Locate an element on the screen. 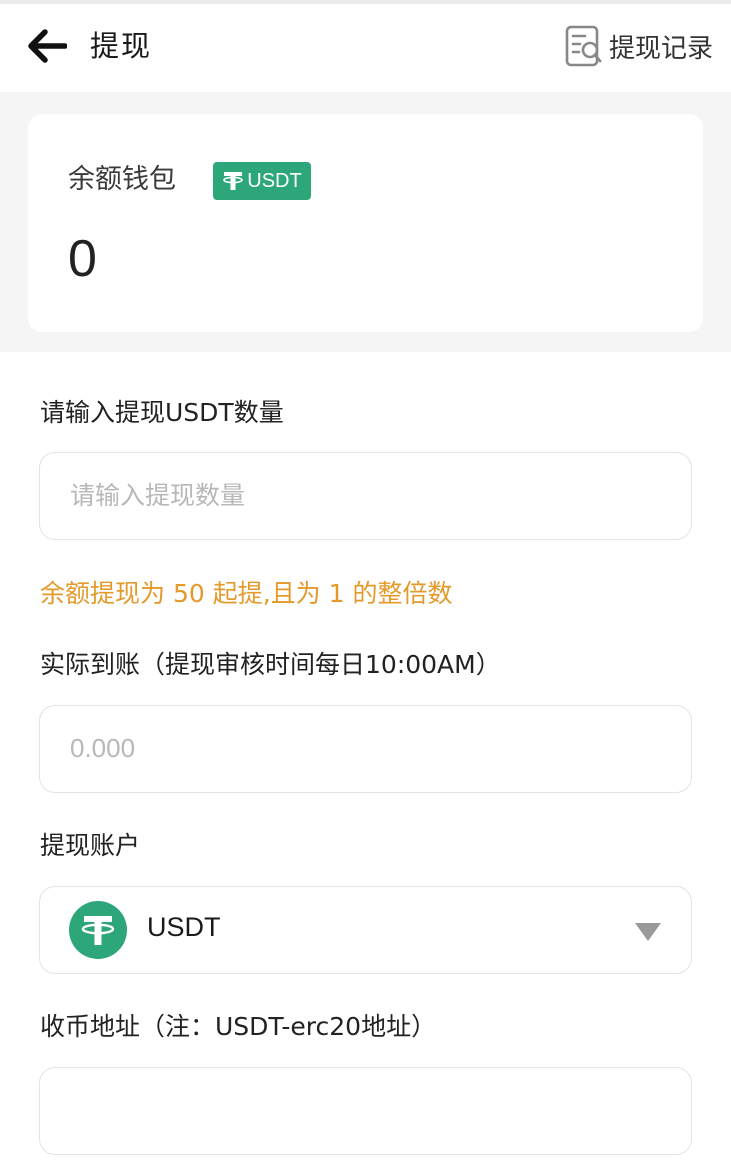 The image size is (731, 1161). tether-icon is located at coordinates (233, 181).